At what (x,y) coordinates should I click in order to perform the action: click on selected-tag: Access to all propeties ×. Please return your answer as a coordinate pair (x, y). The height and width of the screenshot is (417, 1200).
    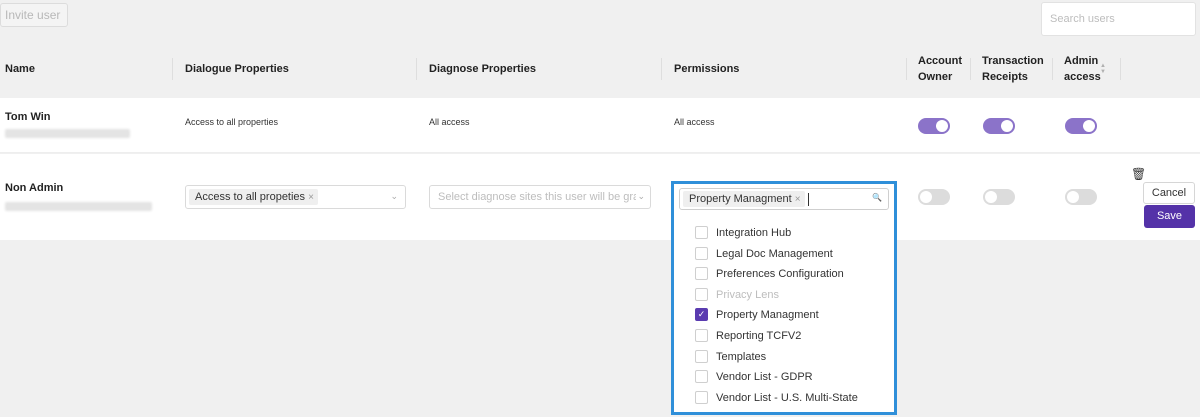
    Looking at the image, I should click on (253, 197).